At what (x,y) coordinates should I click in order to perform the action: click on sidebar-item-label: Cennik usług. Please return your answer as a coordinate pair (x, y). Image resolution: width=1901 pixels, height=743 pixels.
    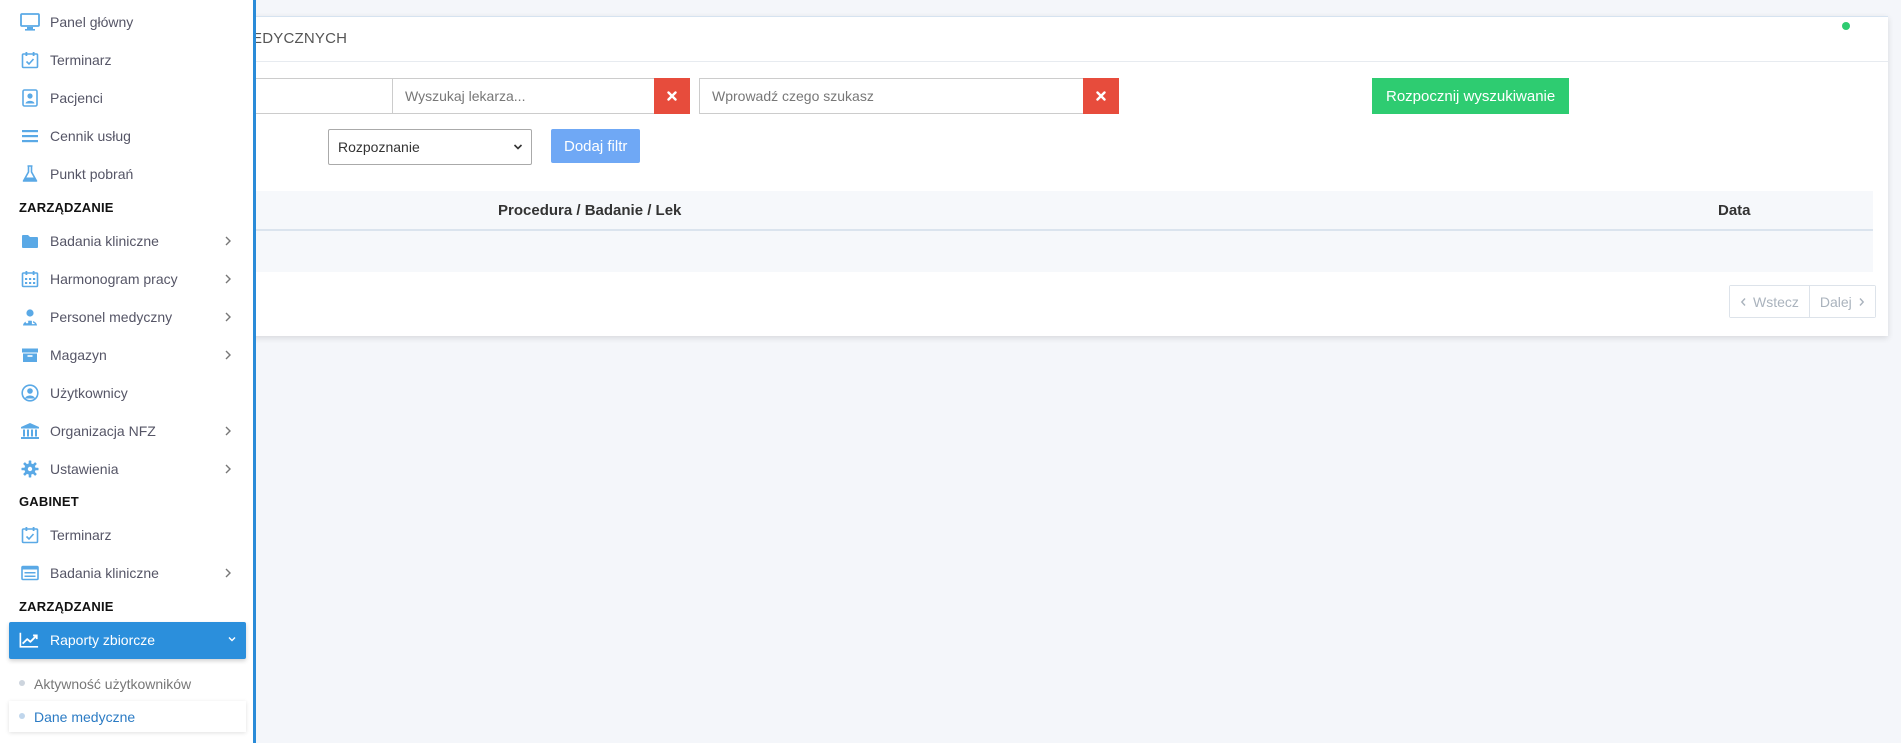
    Looking at the image, I should click on (90, 136).